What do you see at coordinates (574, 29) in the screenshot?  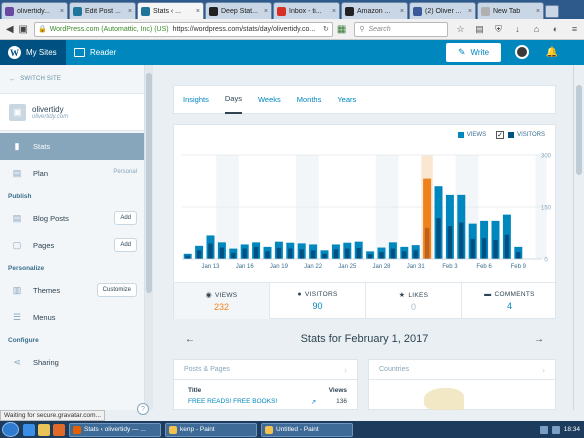 I see `menu-icon: ≡` at bounding box center [574, 29].